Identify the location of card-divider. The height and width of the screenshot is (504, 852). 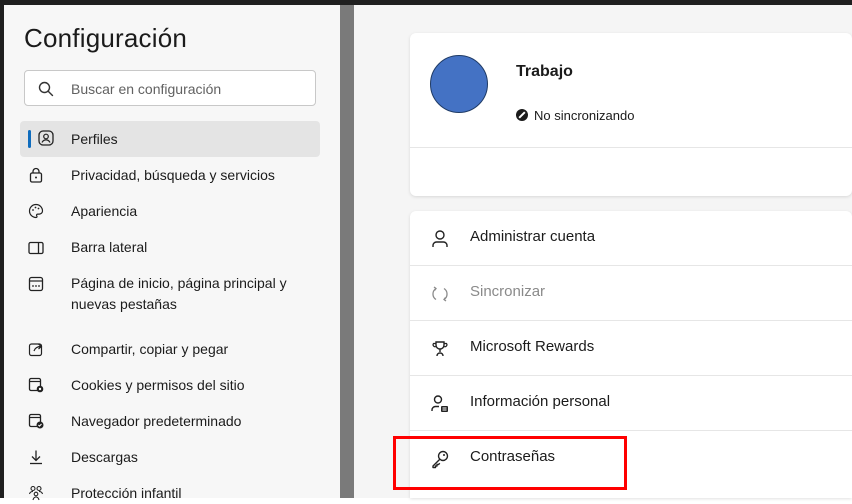
(631, 147).